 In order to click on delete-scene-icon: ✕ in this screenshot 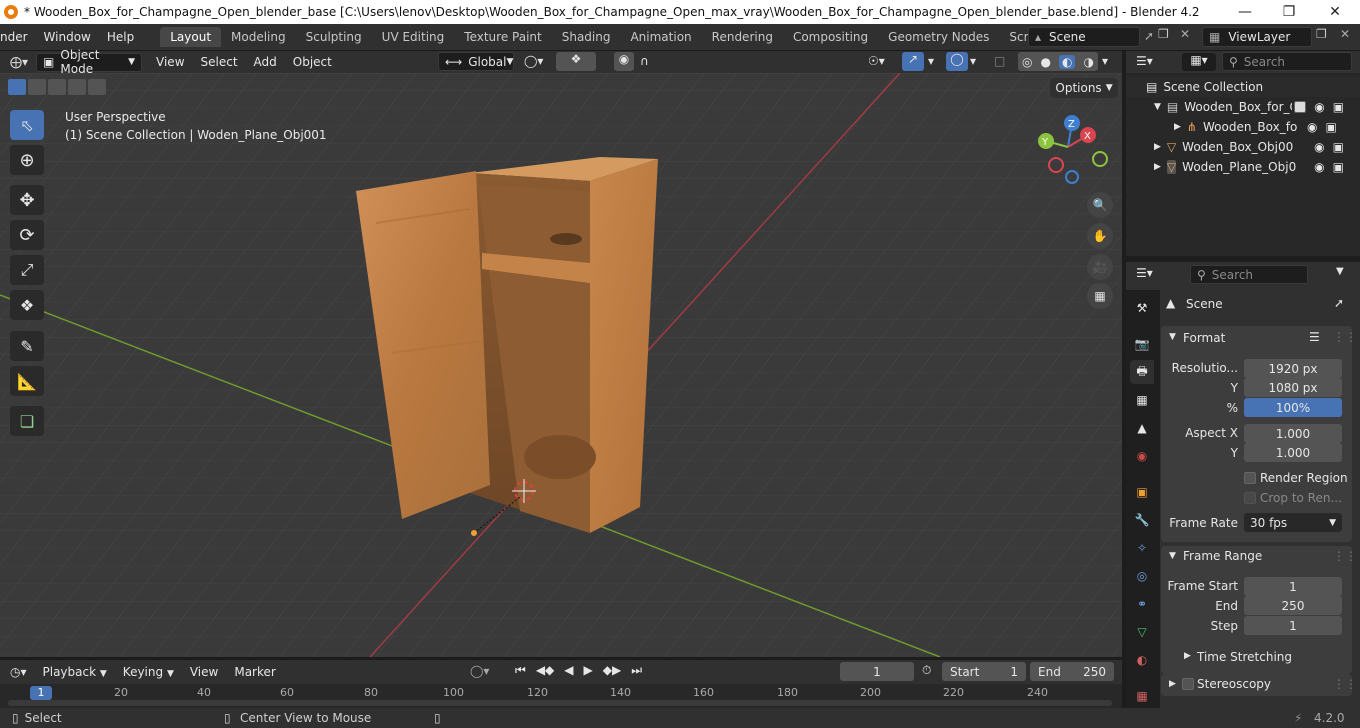, I will do `click(1185, 34)`.